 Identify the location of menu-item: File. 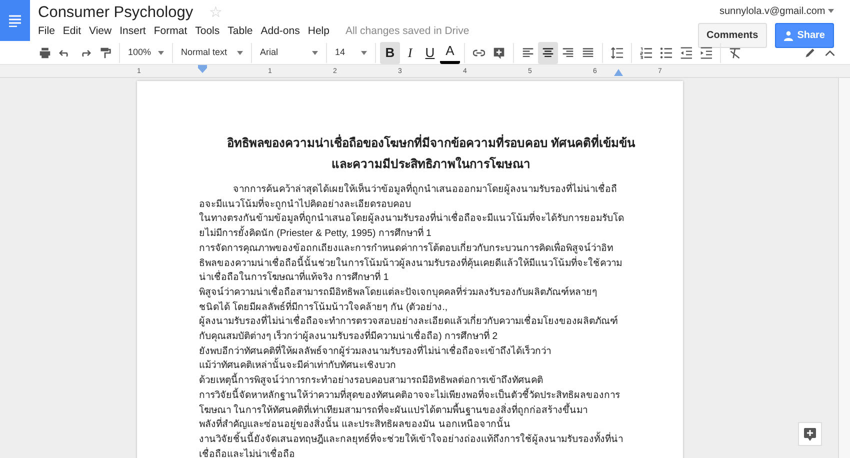
(46, 32).